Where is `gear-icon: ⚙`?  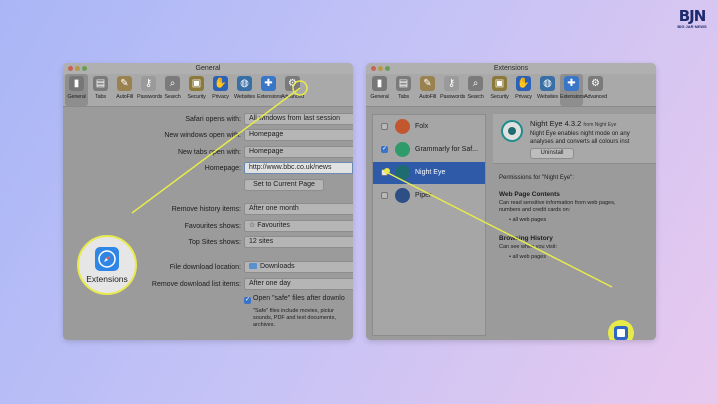
gear-icon: ⚙ is located at coordinates (292, 83).